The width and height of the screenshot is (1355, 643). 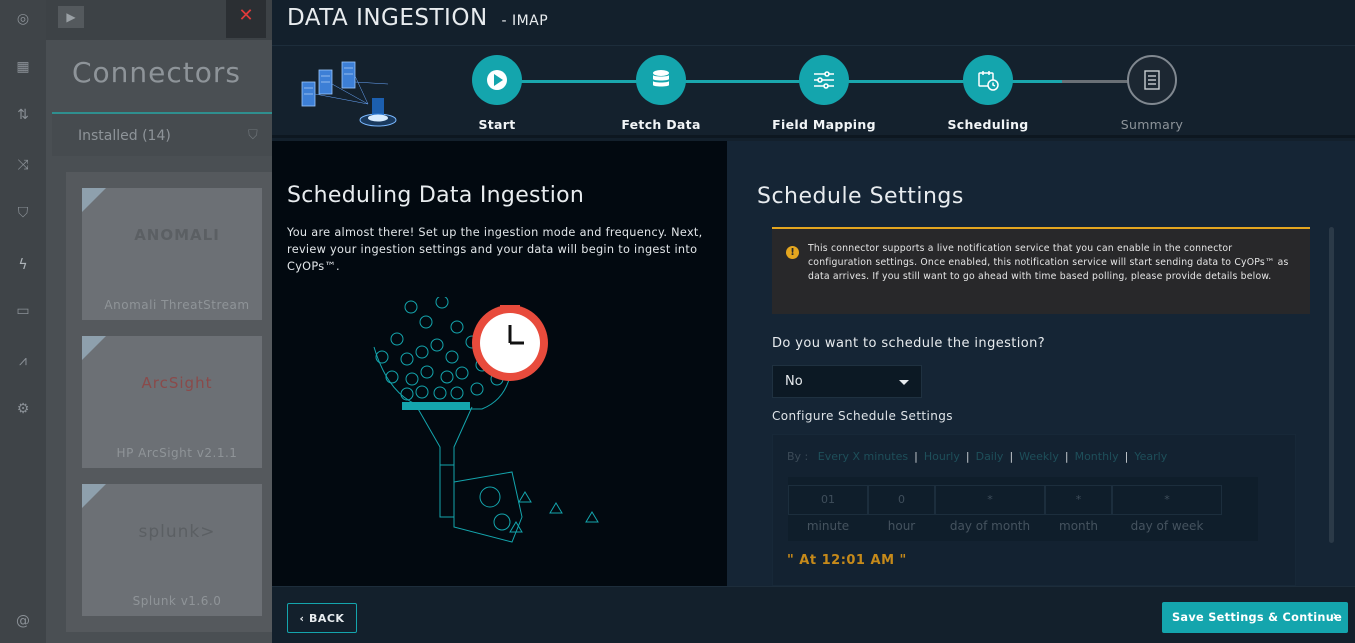 I want to click on step-label: Scheduling, so click(x=988, y=124).